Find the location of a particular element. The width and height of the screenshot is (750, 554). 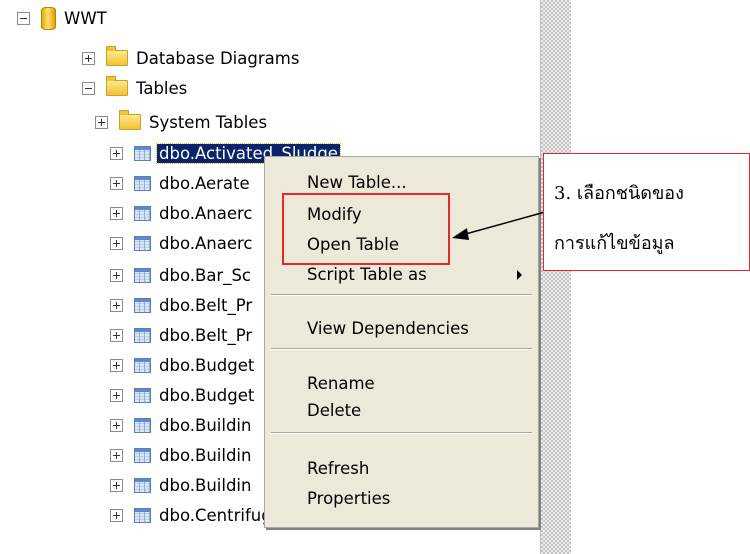

callout-line-1: 3. เลือกชนิดของ is located at coordinates (619, 193).